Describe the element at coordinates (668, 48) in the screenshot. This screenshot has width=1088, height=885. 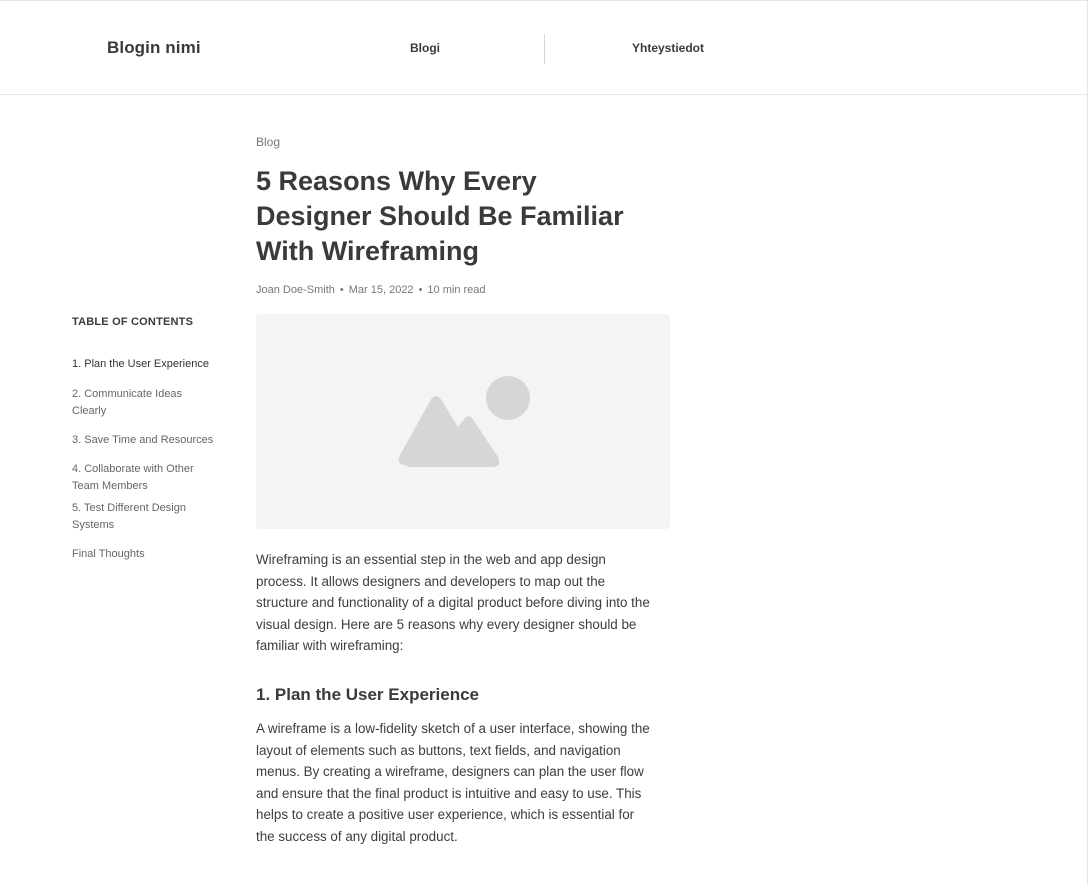
I see `nav-link-yhteystiedot: Yhteystiedot` at that location.